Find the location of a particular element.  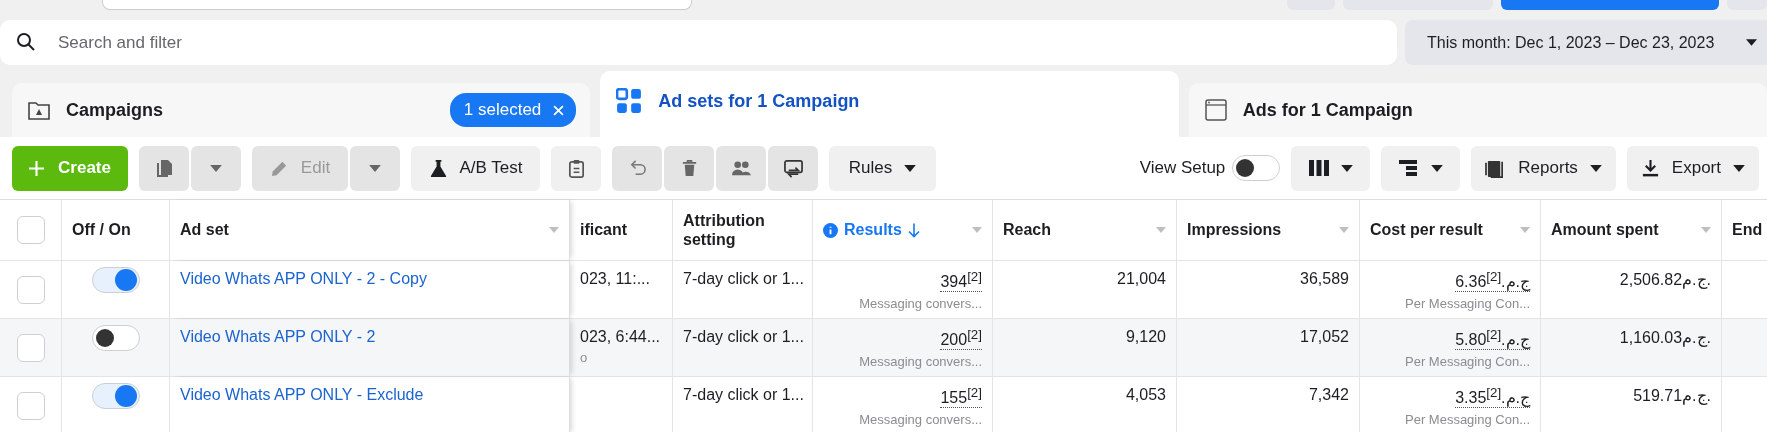

search-field: Search and filter is located at coordinates (698, 42).